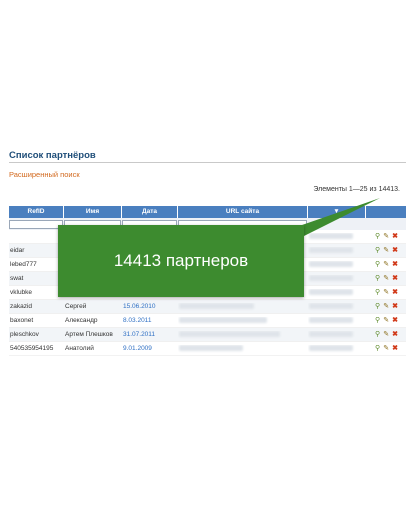 Image resolution: width=406 pixels, height=516 pixels. I want to click on advanced-search-link: Расширенный поиск, so click(44, 174).